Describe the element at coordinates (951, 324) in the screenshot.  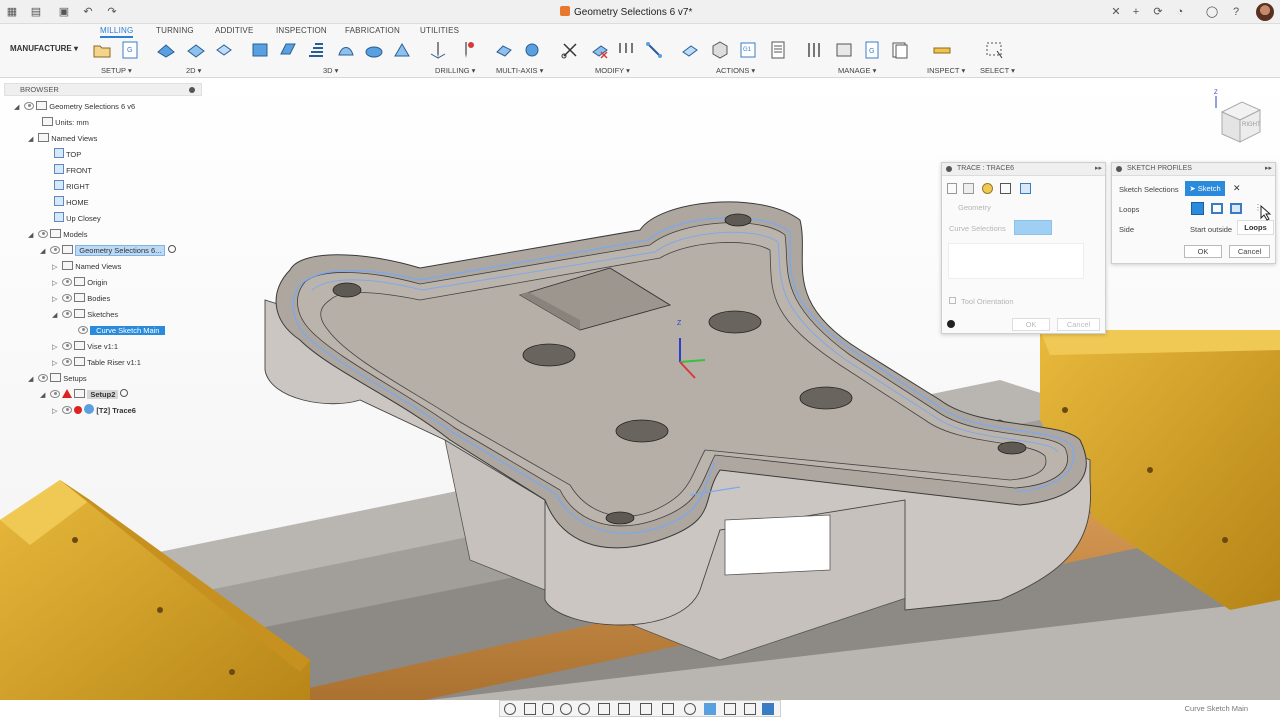
I see `info-icon` at that location.